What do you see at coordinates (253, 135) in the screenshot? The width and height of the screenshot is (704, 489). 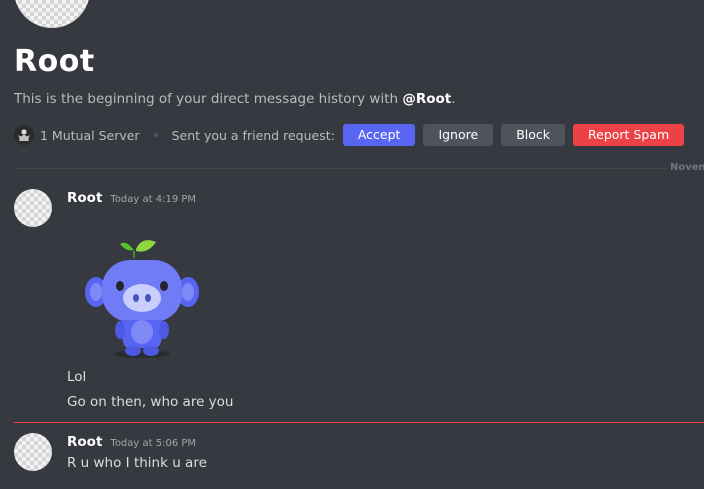 I see `friend-request-label: Sent you a friend request:` at bounding box center [253, 135].